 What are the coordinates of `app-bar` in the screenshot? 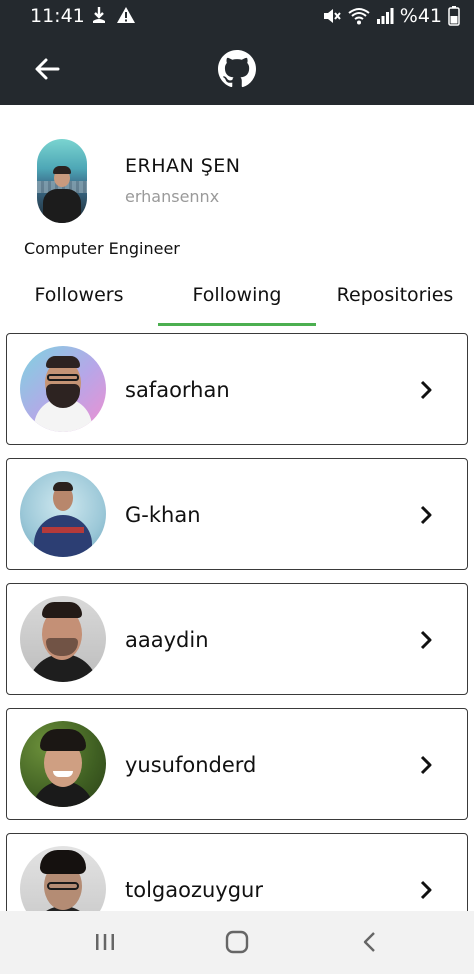 It's located at (237, 68).